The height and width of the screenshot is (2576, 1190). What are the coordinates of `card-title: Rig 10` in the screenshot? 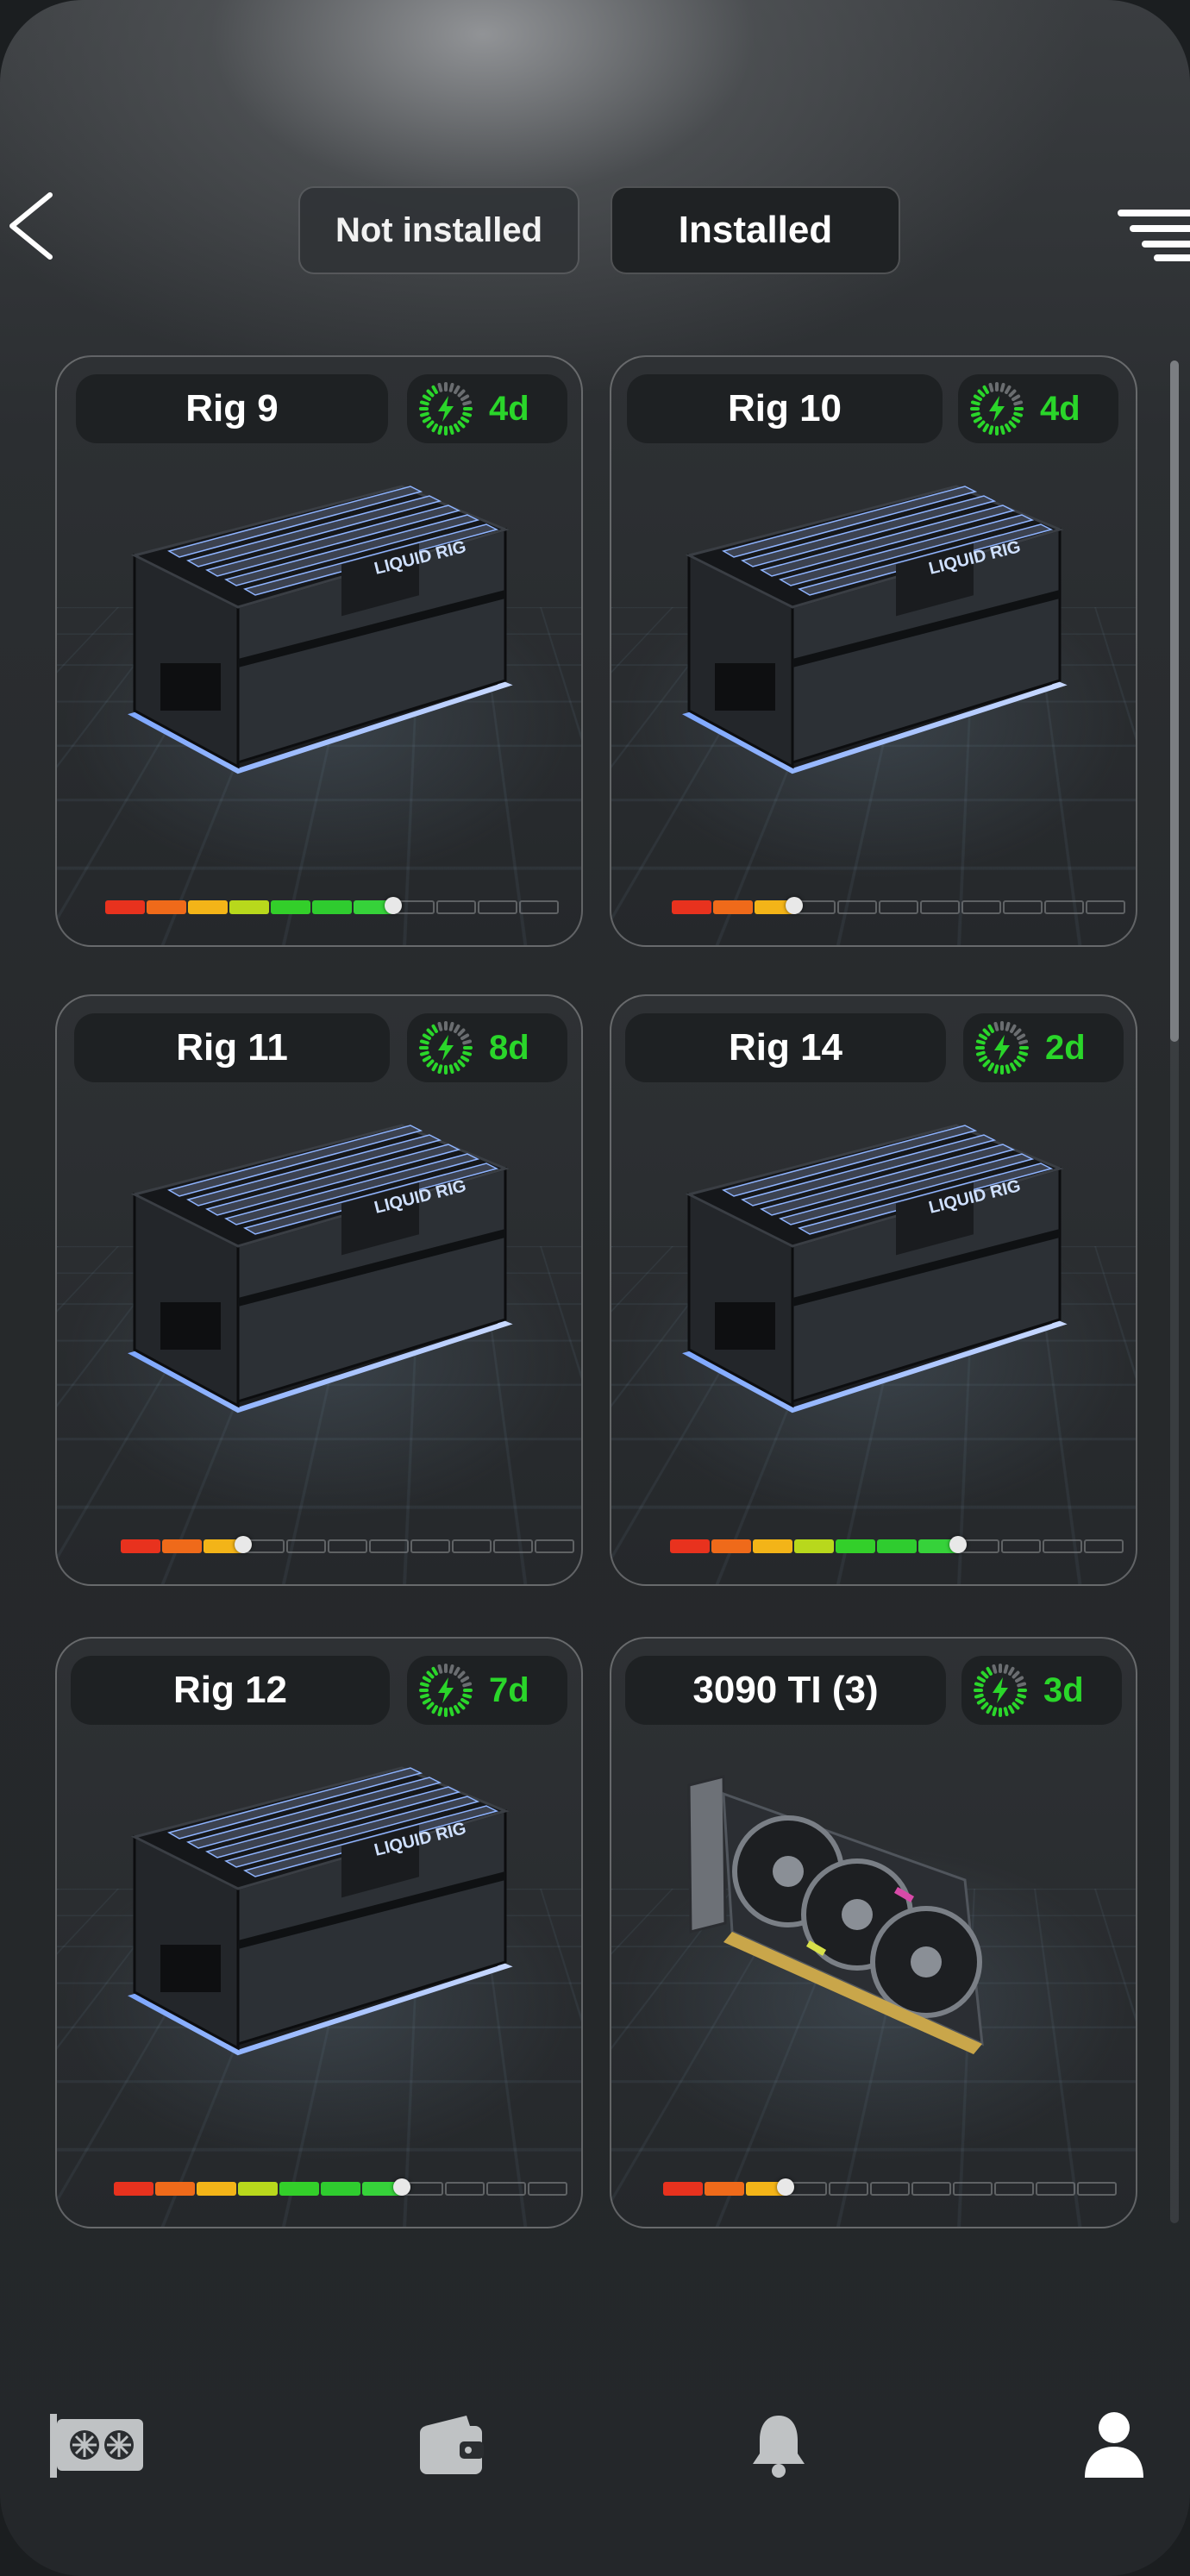 It's located at (785, 408).